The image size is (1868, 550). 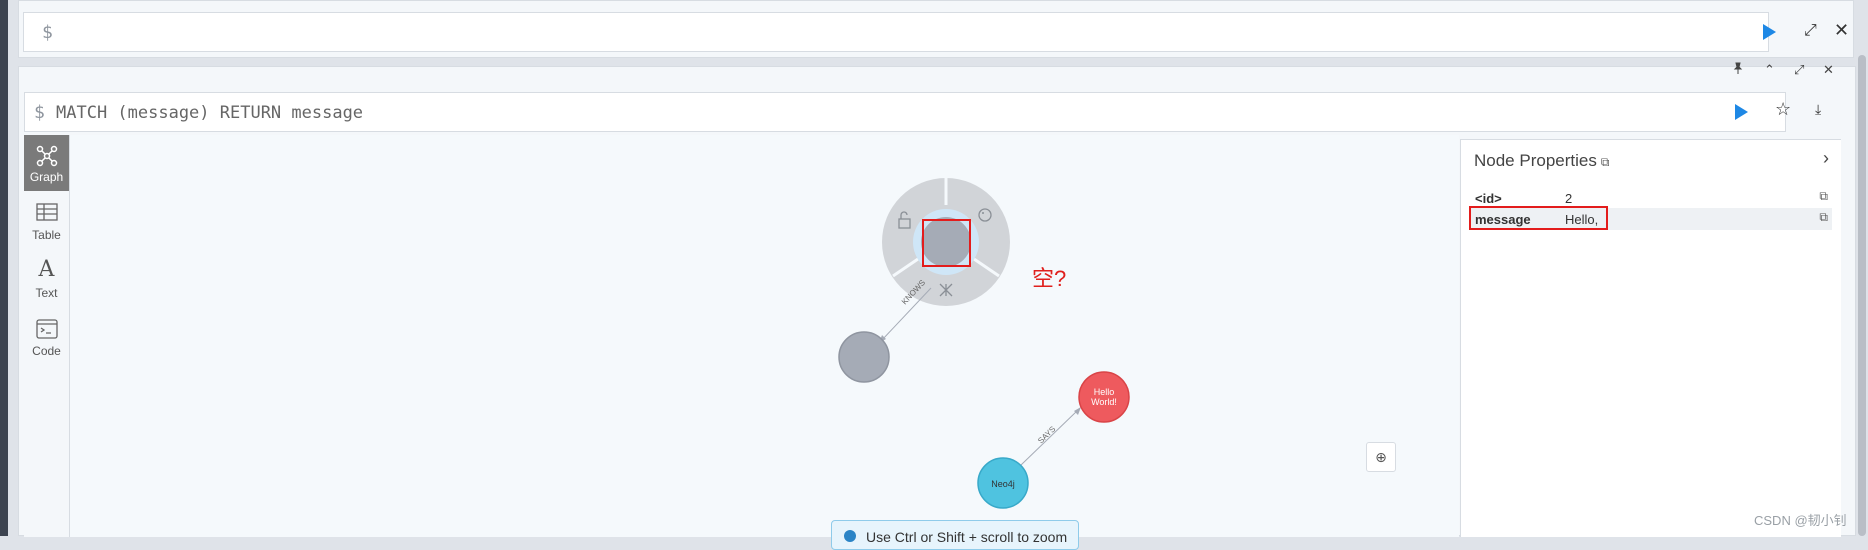 I want to click on zoom-in-icon: ⊕, so click(x=1381, y=457).